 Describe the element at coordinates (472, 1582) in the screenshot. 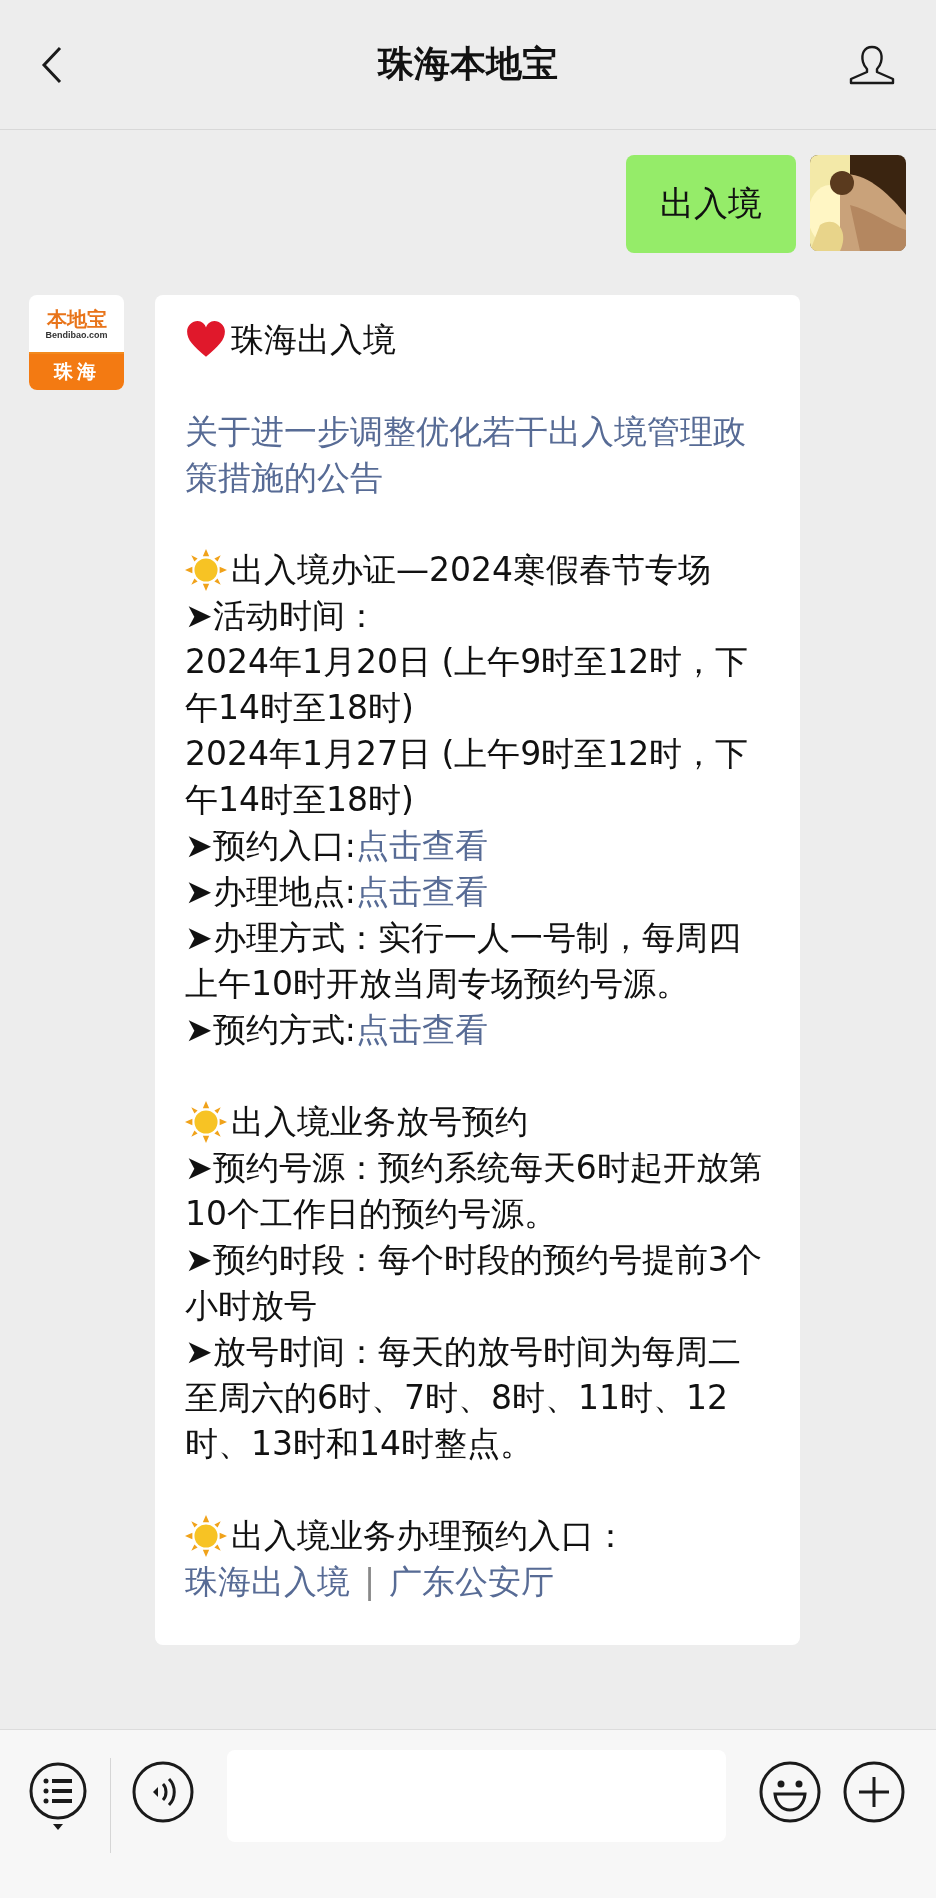

I see `entry-link: 广东公安厅` at that location.